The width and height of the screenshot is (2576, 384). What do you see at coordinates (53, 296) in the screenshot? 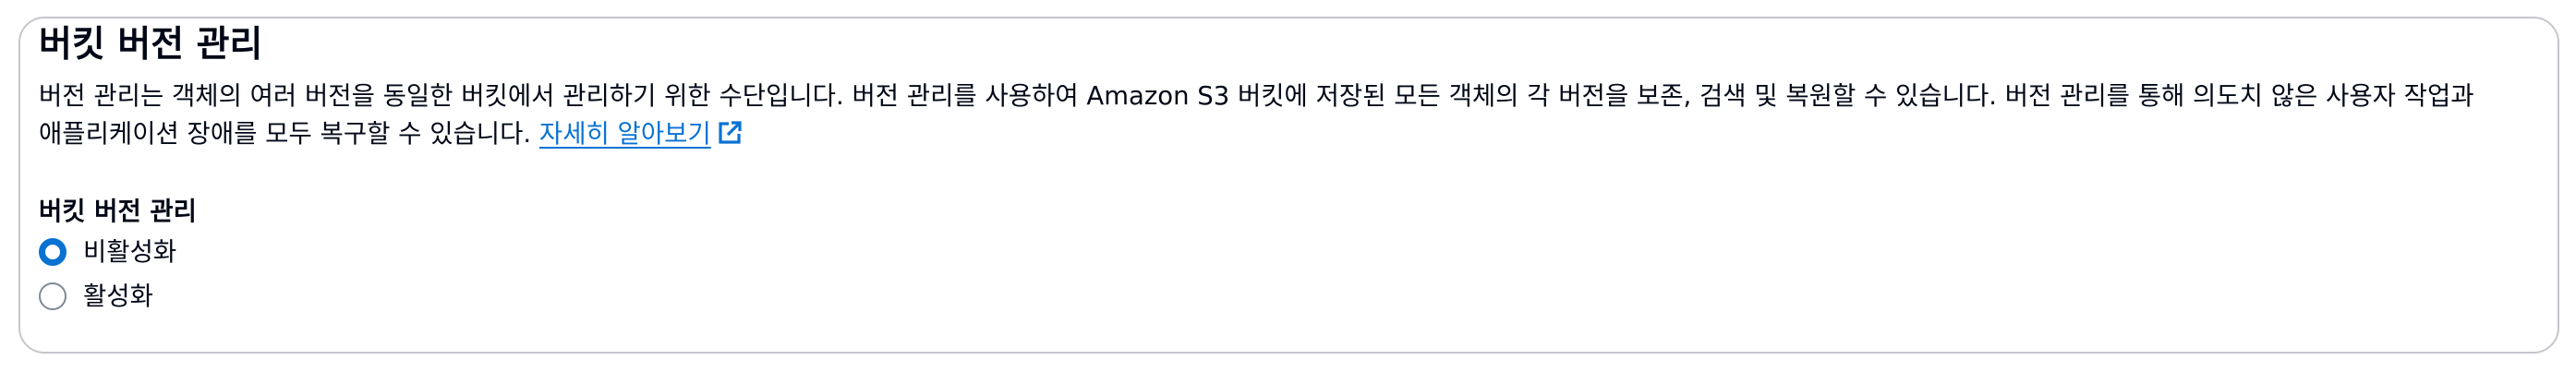
I see `radio-button-enable` at bounding box center [53, 296].